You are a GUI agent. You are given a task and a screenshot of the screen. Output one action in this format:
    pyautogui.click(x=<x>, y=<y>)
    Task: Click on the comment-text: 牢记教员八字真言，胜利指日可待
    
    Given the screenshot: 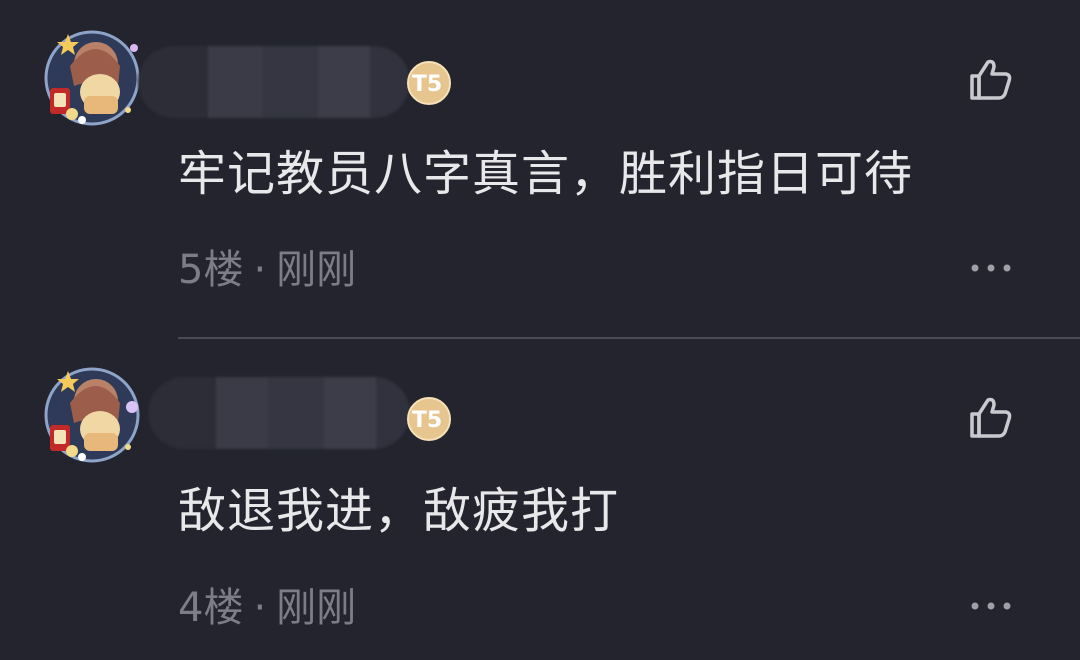 What is the action you would take?
    pyautogui.click(x=546, y=174)
    